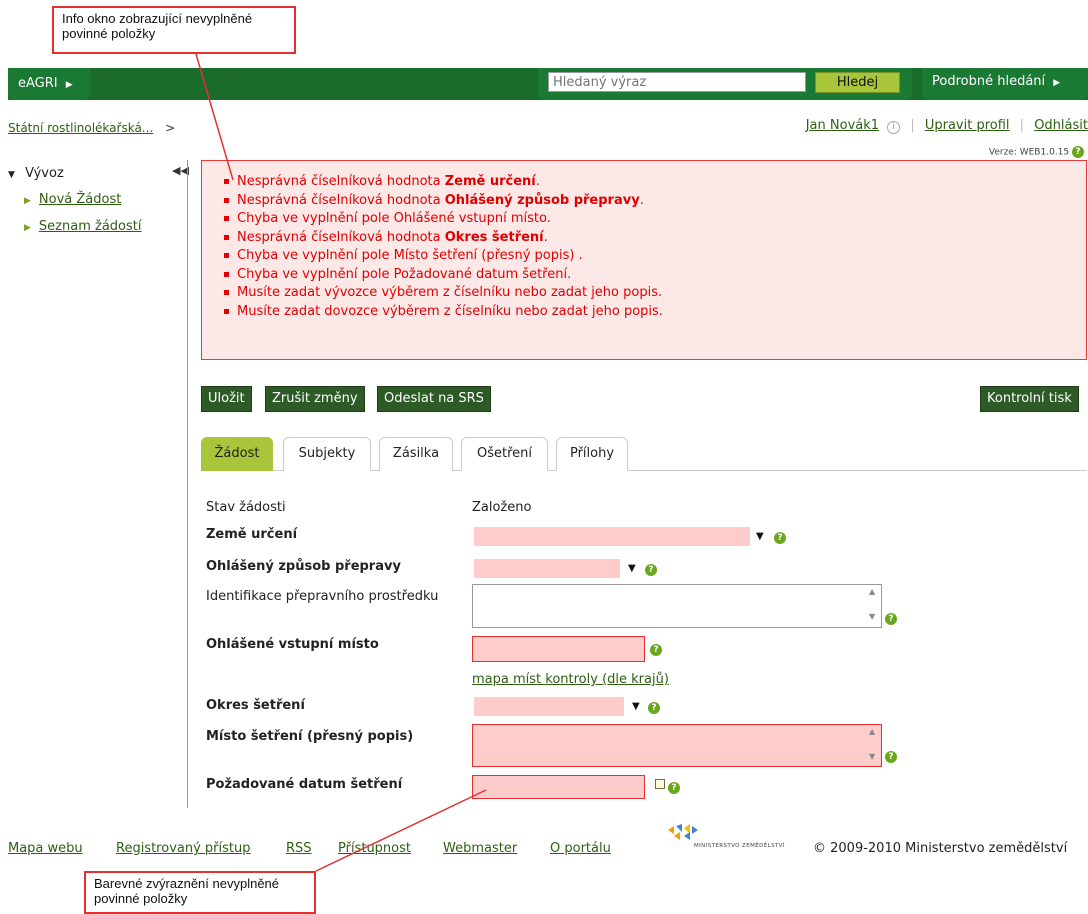  Describe the element at coordinates (214, 117) in the screenshot. I see `callout-line-top` at that location.